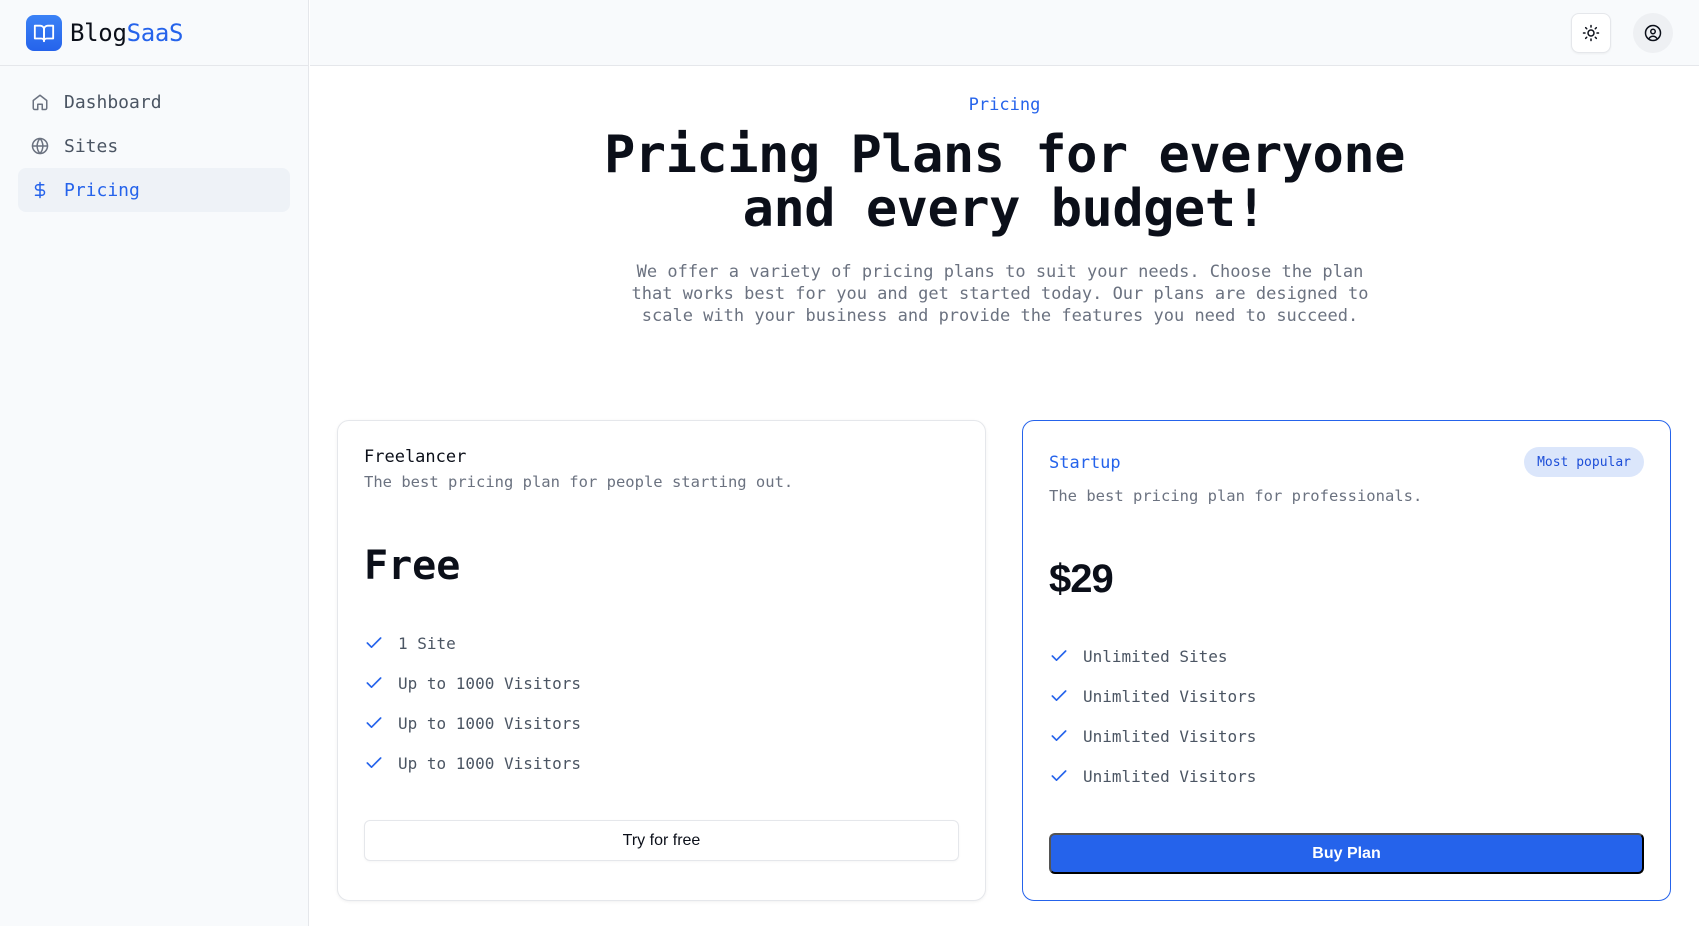 This screenshot has width=1699, height=926. Describe the element at coordinates (661, 840) in the screenshot. I see `try-for-free-button: Try for free` at that location.